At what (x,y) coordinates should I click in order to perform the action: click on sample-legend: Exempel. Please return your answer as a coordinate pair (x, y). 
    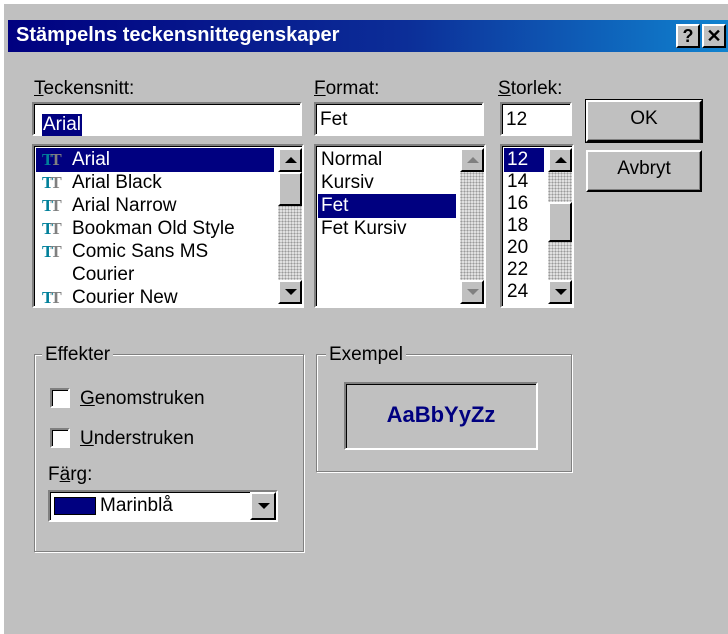
    Looking at the image, I should click on (366, 355).